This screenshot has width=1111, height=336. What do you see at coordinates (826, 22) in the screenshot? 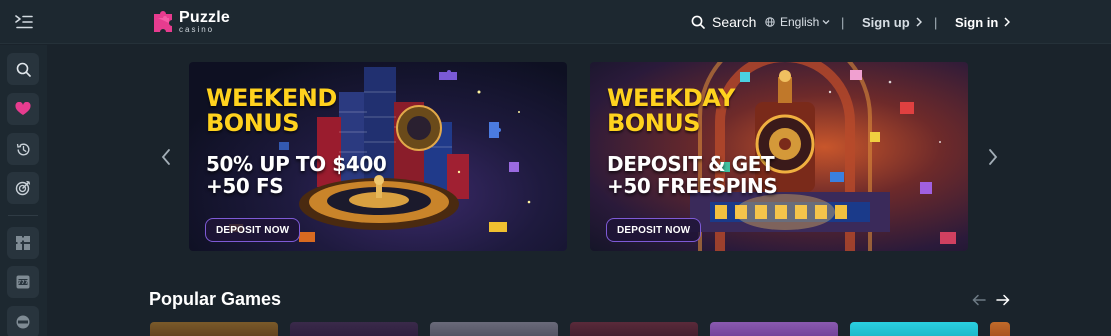
I see `chevron-down-icon` at bounding box center [826, 22].